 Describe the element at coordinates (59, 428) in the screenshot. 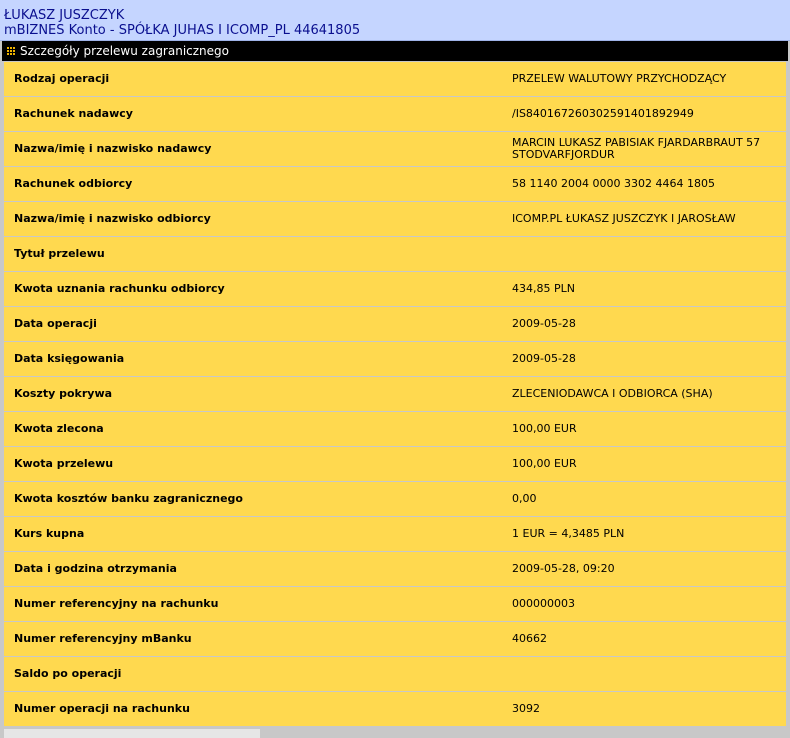

I see `detail-label: Kwota zlecona` at that location.